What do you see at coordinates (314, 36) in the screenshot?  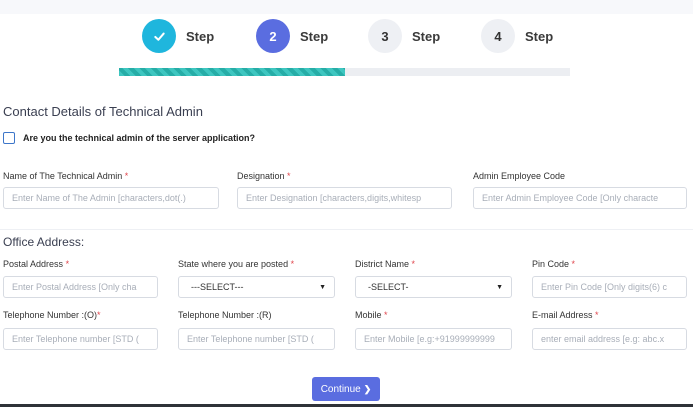 I see `step-2-label: Step` at bounding box center [314, 36].